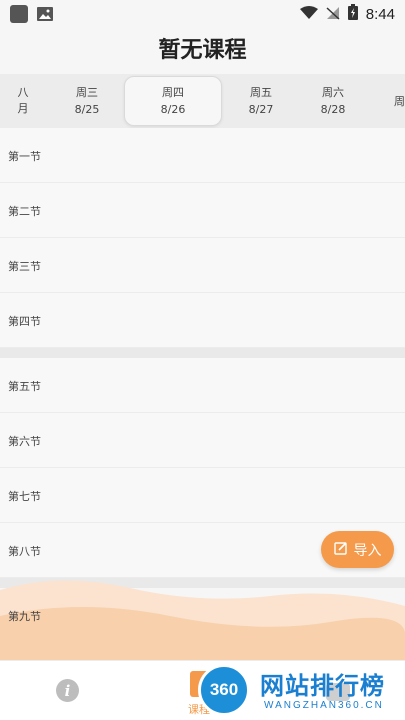 This screenshot has width=405, height=720. What do you see at coordinates (202, 14) in the screenshot?
I see `status-bar: 8:44` at bounding box center [202, 14].